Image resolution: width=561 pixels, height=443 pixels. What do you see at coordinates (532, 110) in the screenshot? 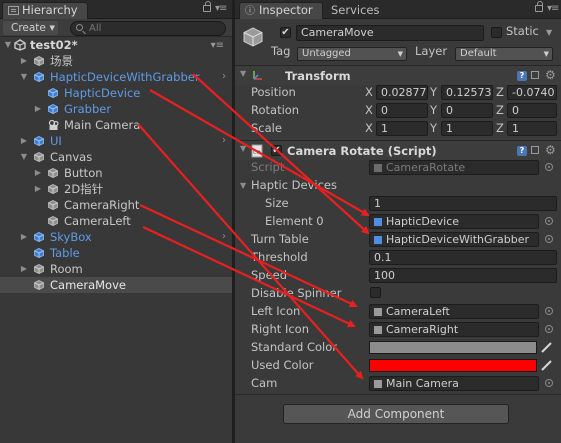
I see `rotation-z-field: 0` at bounding box center [532, 110].